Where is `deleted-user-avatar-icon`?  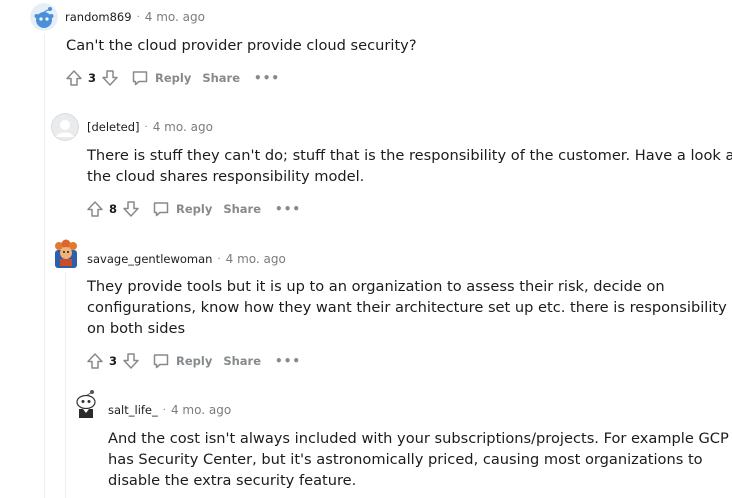
deleted-user-avatar-icon is located at coordinates (65, 127).